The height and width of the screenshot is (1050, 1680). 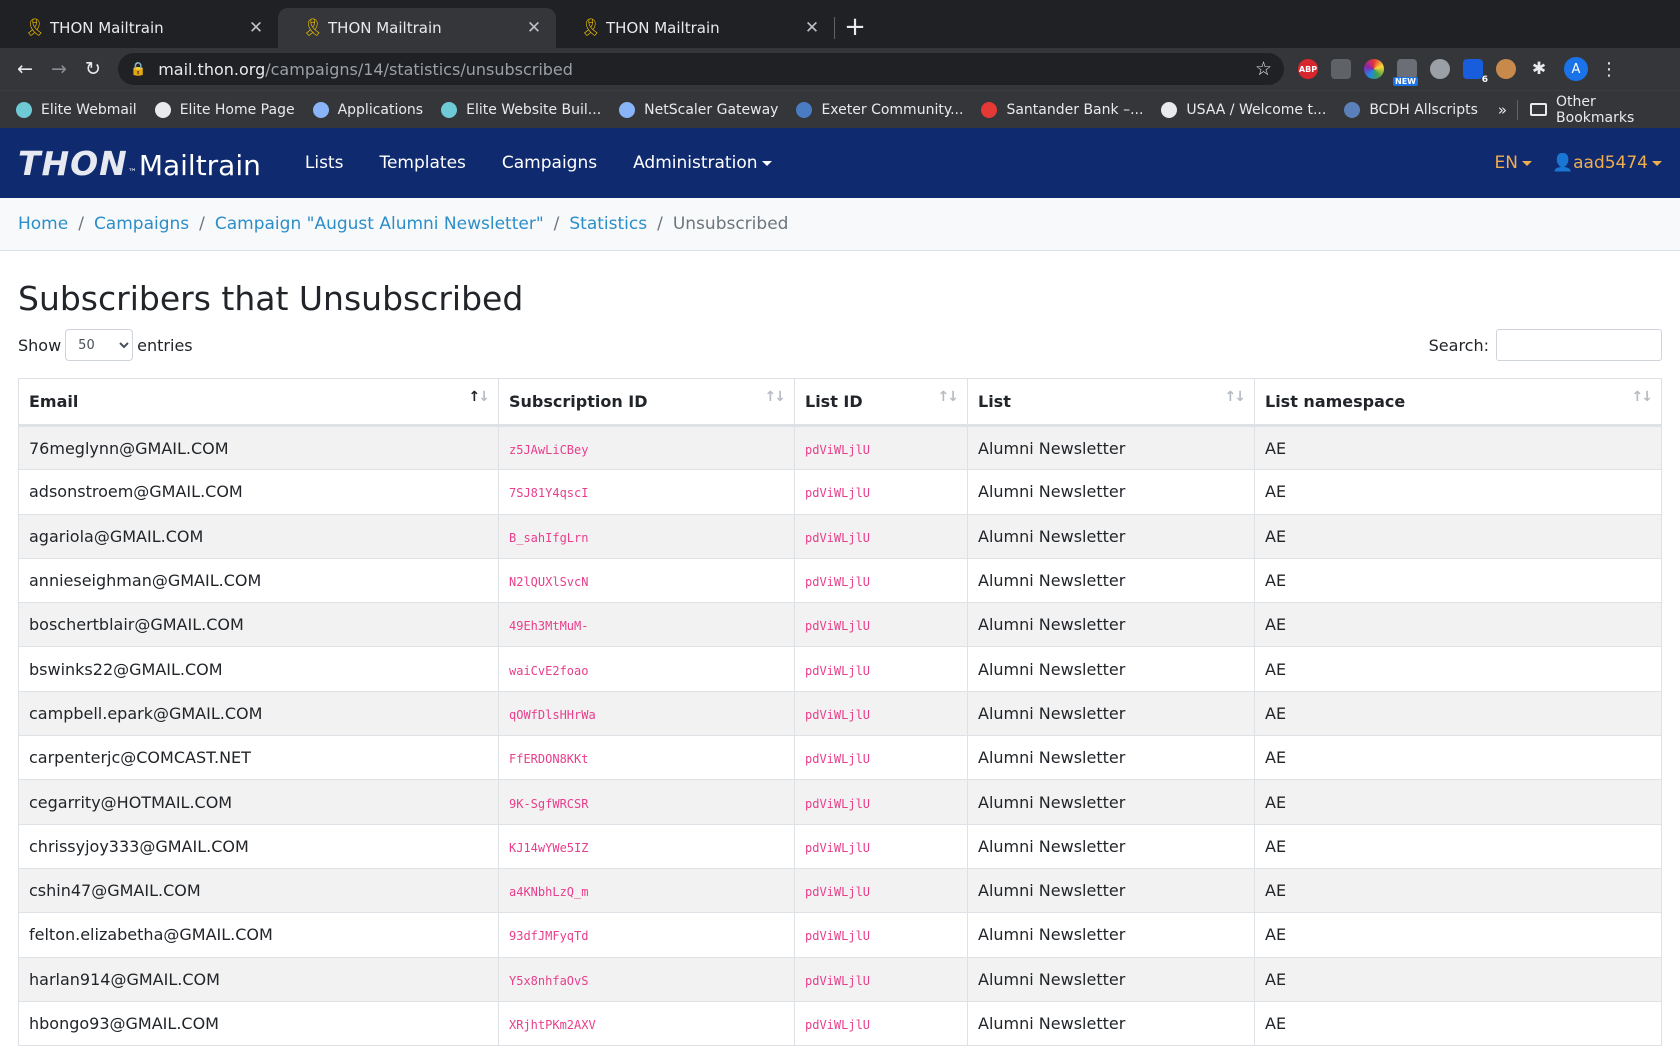 What do you see at coordinates (1374, 69) in the screenshot?
I see `color-picker-icon` at bounding box center [1374, 69].